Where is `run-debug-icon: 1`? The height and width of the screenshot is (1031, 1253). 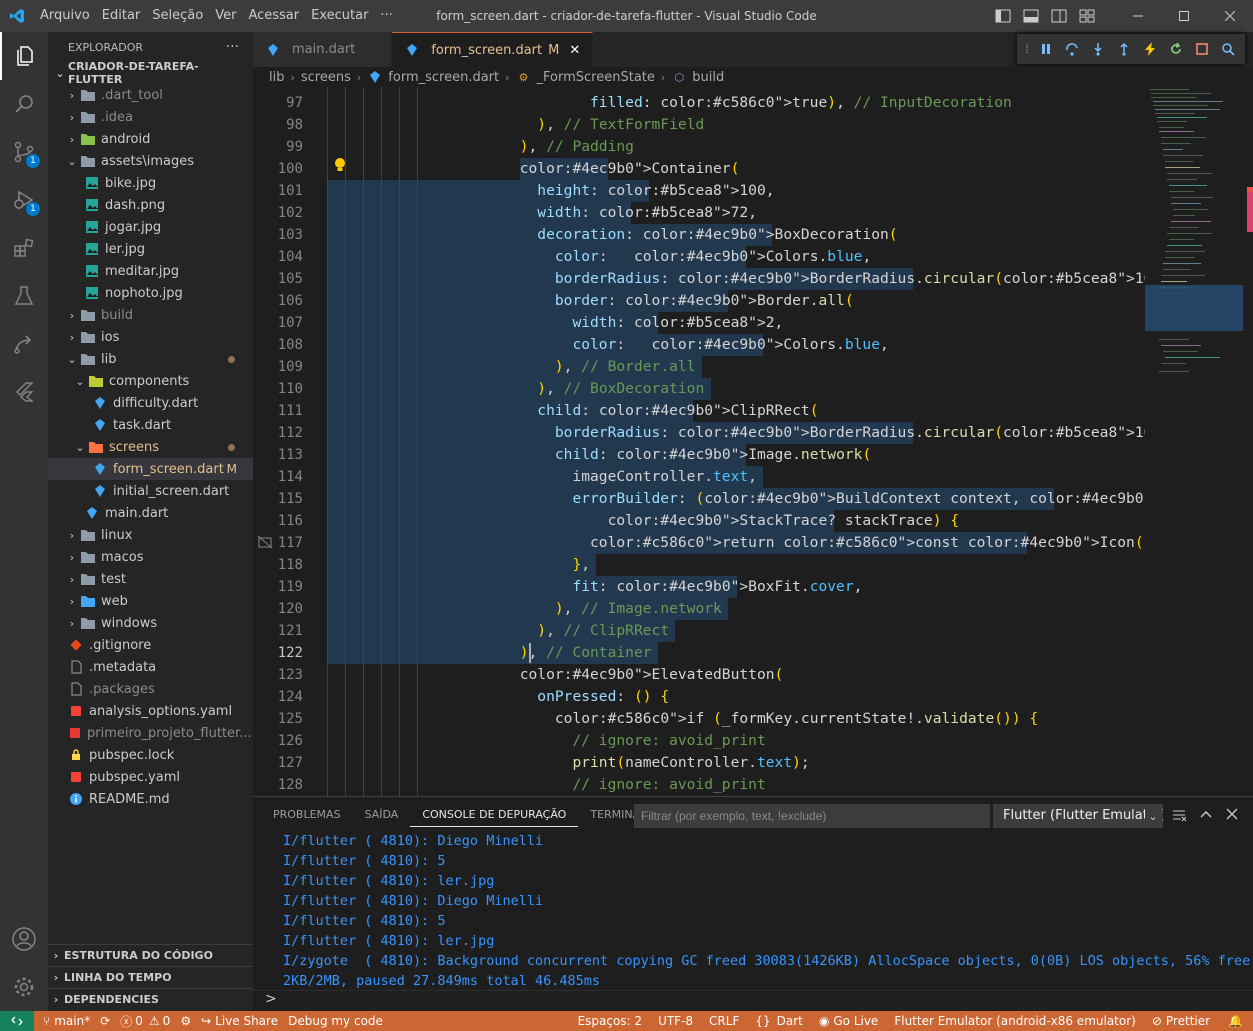 run-debug-icon: 1 is located at coordinates (24, 200).